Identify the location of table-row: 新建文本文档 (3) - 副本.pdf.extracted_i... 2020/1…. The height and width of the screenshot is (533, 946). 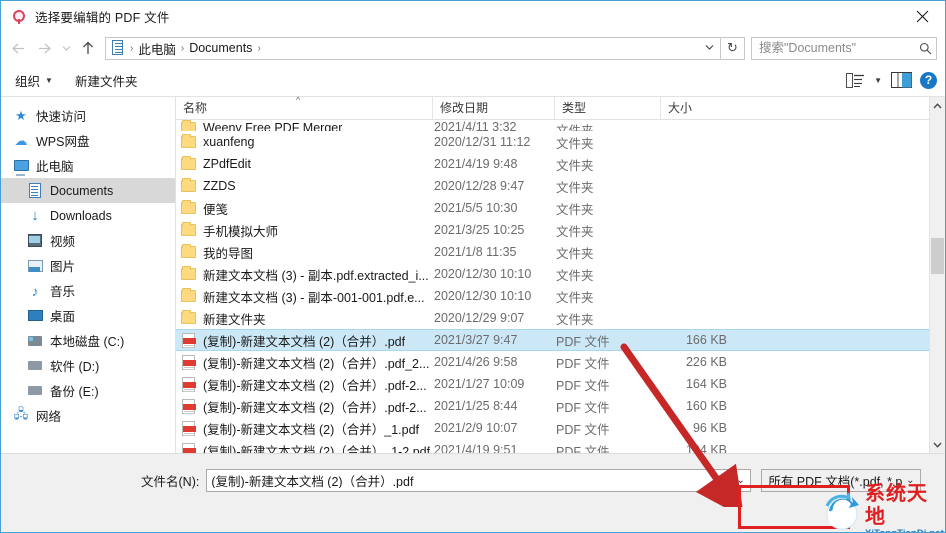
(560, 274).